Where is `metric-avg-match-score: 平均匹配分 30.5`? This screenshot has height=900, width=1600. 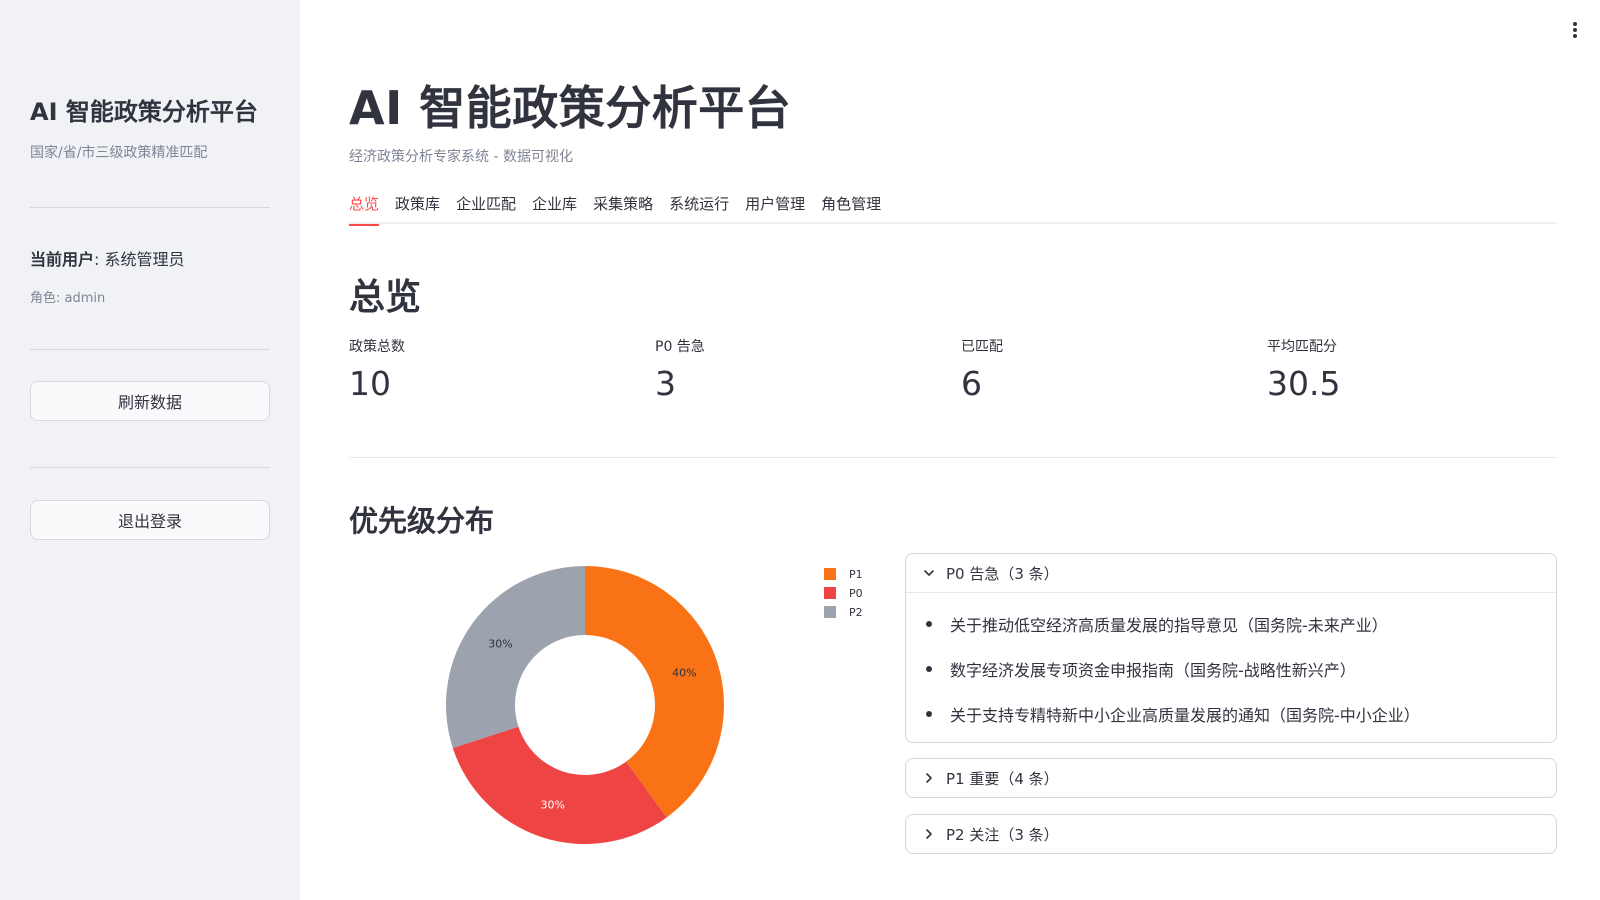
metric-avg-match-score: 平均匹配分 30.5 is located at coordinates (1412, 369).